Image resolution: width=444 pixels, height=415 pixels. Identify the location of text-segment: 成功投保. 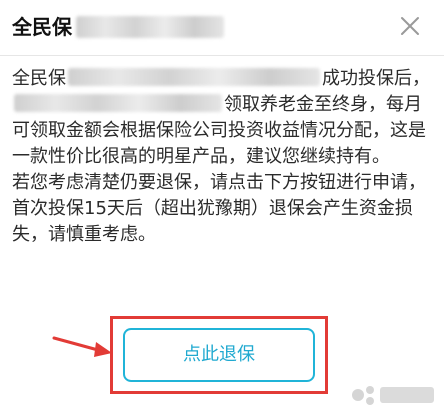
(358, 78).